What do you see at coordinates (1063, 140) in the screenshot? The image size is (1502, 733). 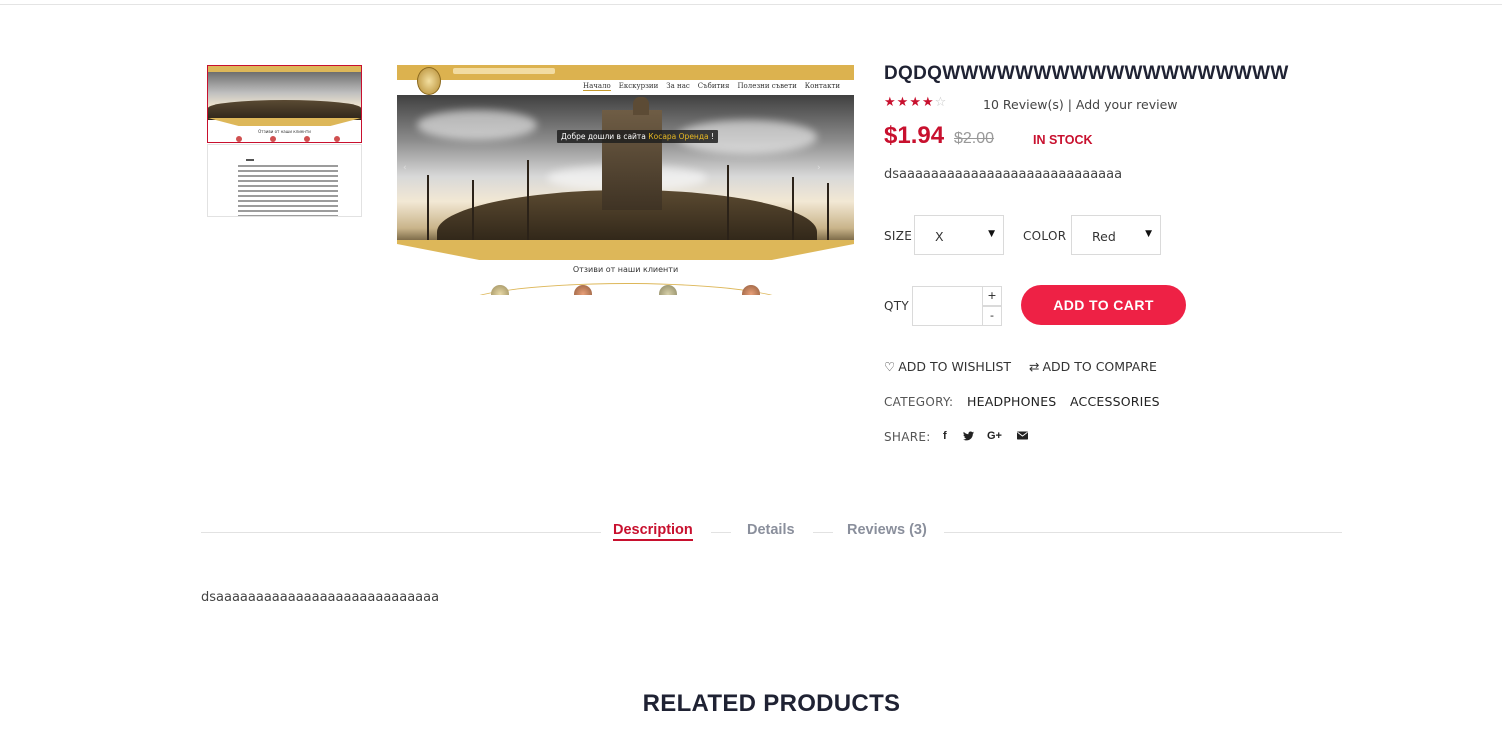 I see `stock-status: IN STOCK` at bounding box center [1063, 140].